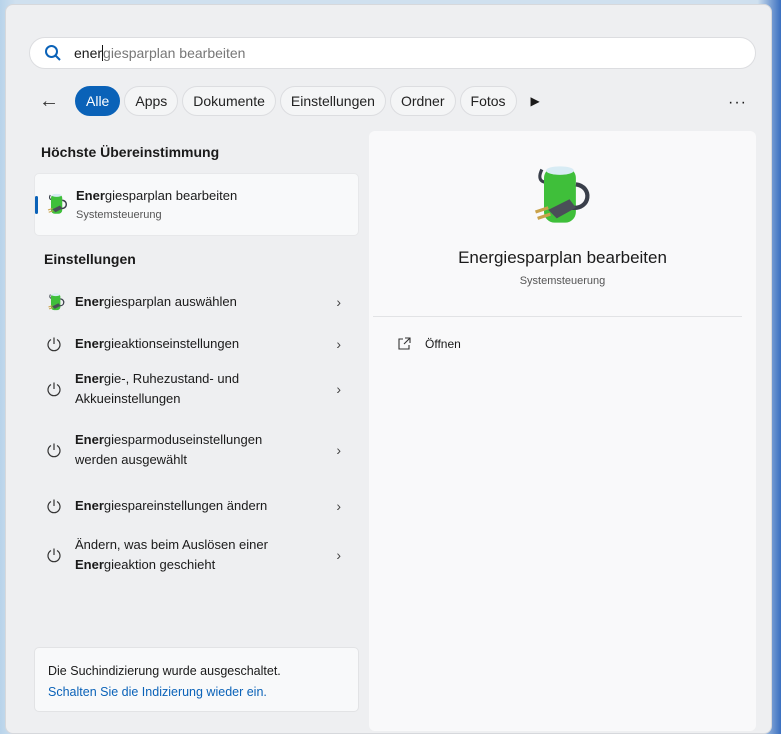  I want to click on settings-result-item: Energieaktionseinstellungen ›, so click(196, 344).